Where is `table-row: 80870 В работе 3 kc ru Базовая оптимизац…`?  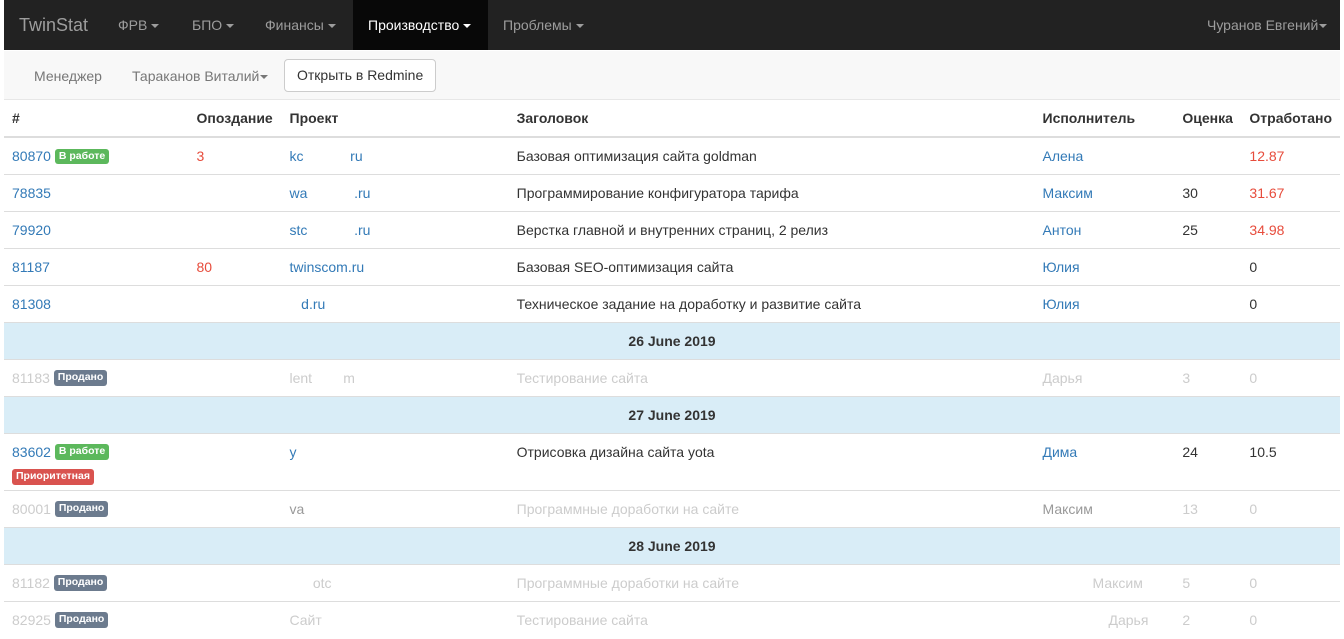 table-row: 80870 В работе 3 kc ru Базовая оптимизац… is located at coordinates (672, 155).